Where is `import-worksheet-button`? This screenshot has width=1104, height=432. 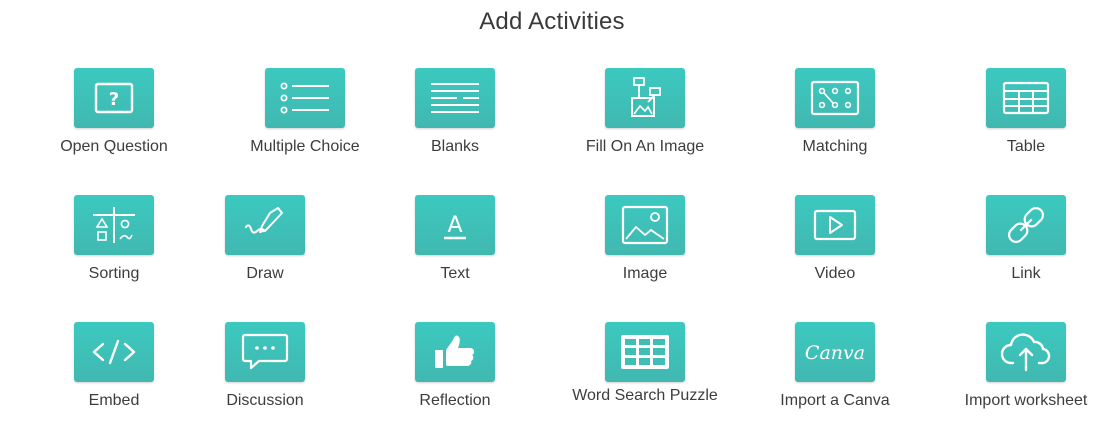 import-worksheet-button is located at coordinates (1026, 352).